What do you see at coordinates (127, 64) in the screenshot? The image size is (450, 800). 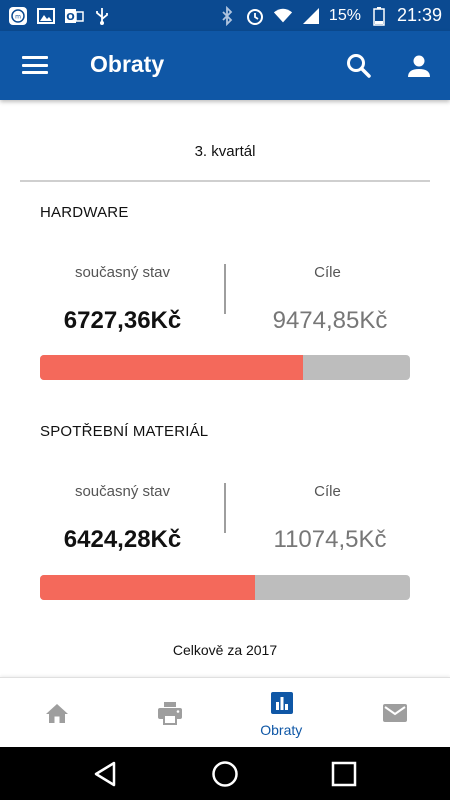 I see `page-title: Obraty` at bounding box center [127, 64].